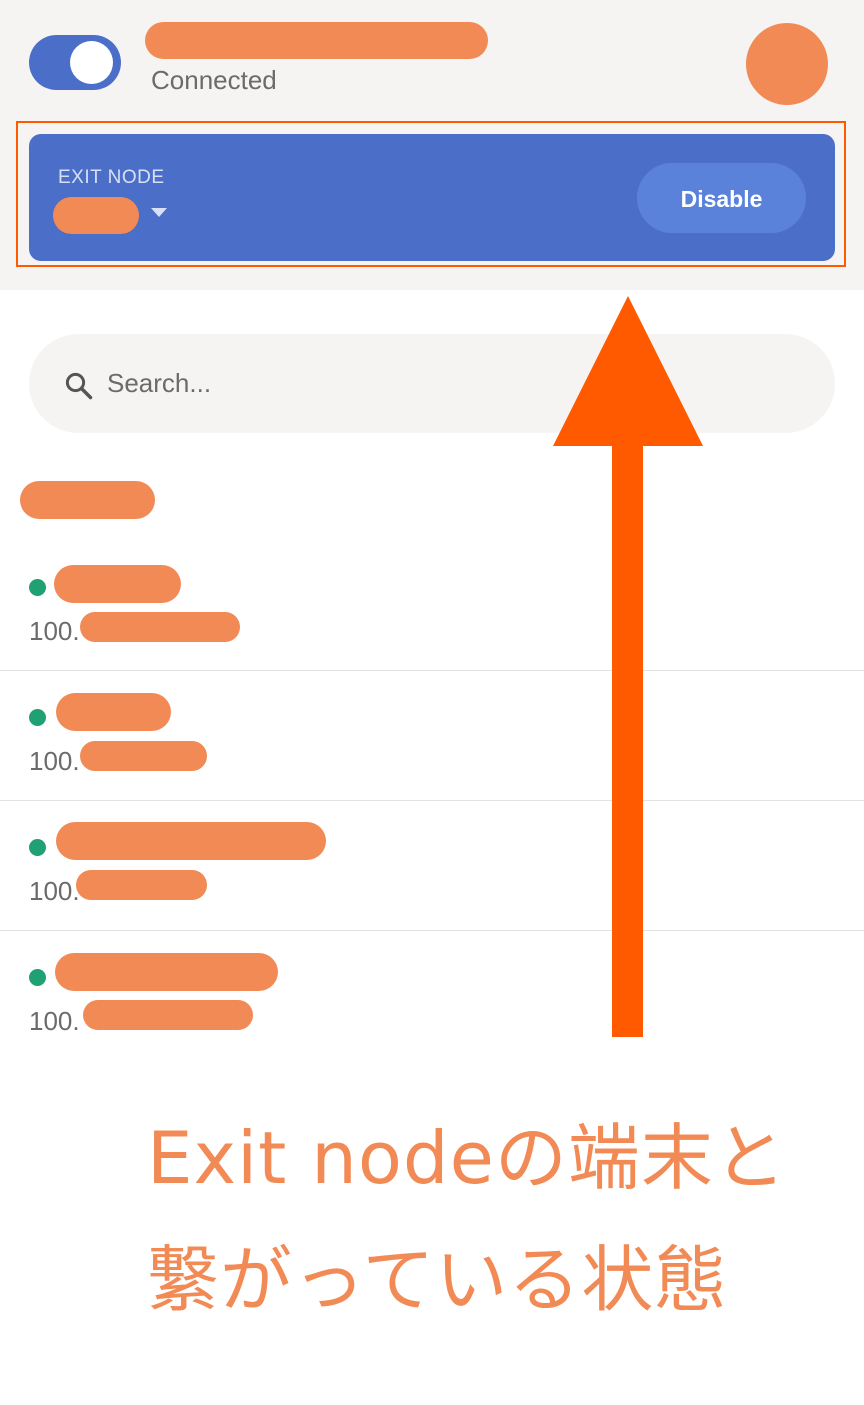 The height and width of the screenshot is (1405, 864). What do you see at coordinates (111, 177) in the screenshot?
I see `exit-node-label: EXIT NODE` at bounding box center [111, 177].